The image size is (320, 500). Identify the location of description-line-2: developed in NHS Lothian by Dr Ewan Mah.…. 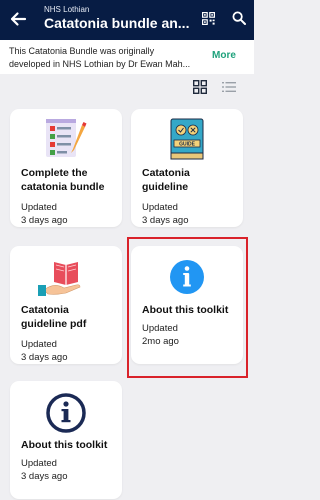
(100, 64).